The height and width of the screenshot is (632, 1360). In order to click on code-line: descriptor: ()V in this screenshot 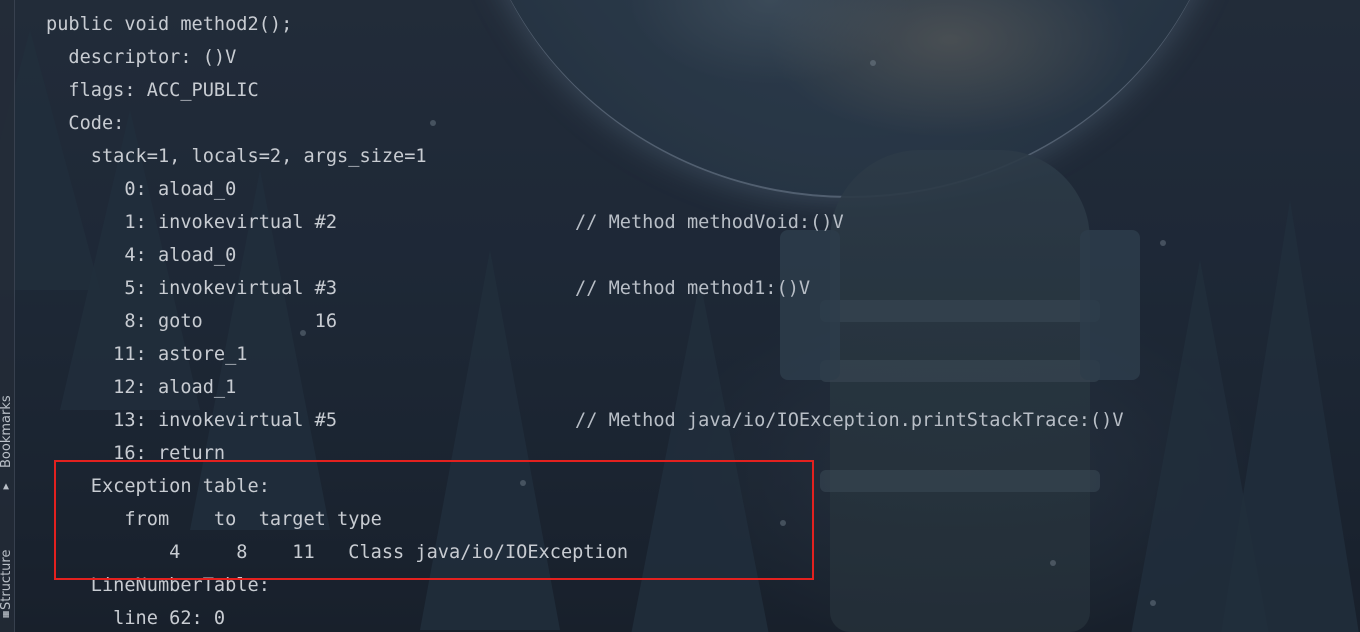, I will do `click(141, 57)`.